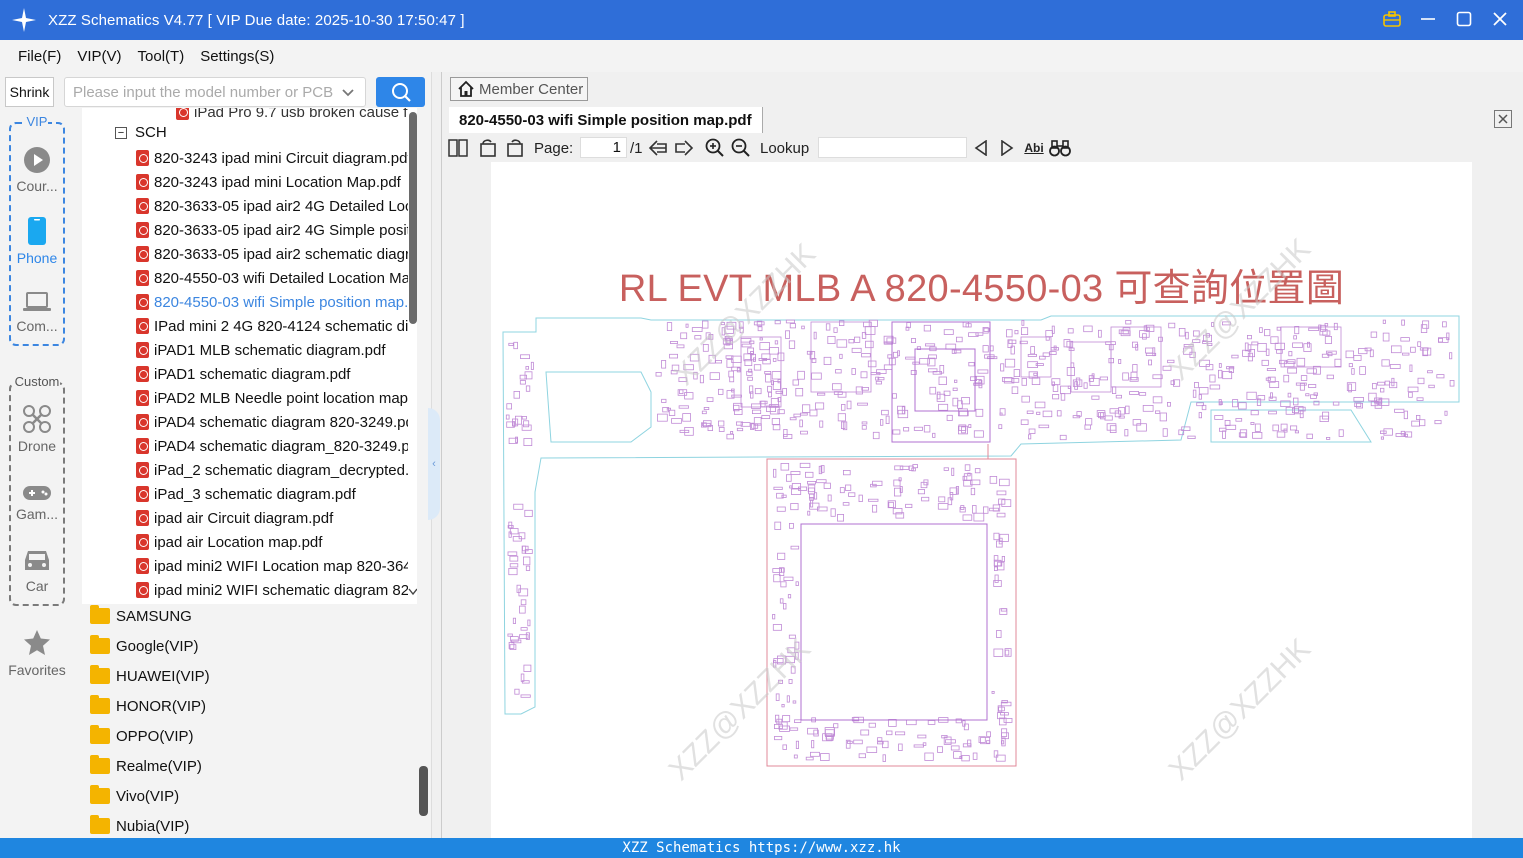 The image size is (1523, 858). I want to click on tree-file-item: ipad mini2 WIFI Location map 820-3641, so click(272, 566).